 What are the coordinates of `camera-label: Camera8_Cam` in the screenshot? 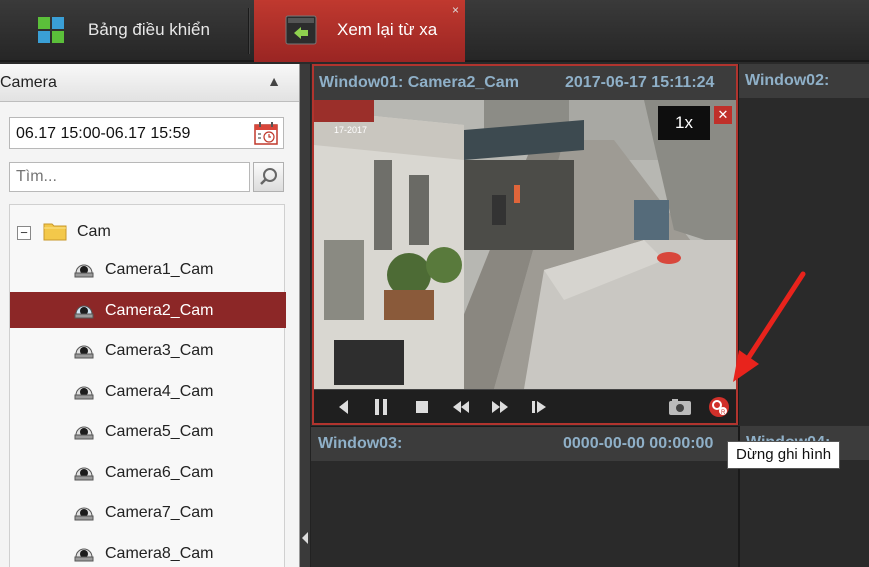 It's located at (159, 553).